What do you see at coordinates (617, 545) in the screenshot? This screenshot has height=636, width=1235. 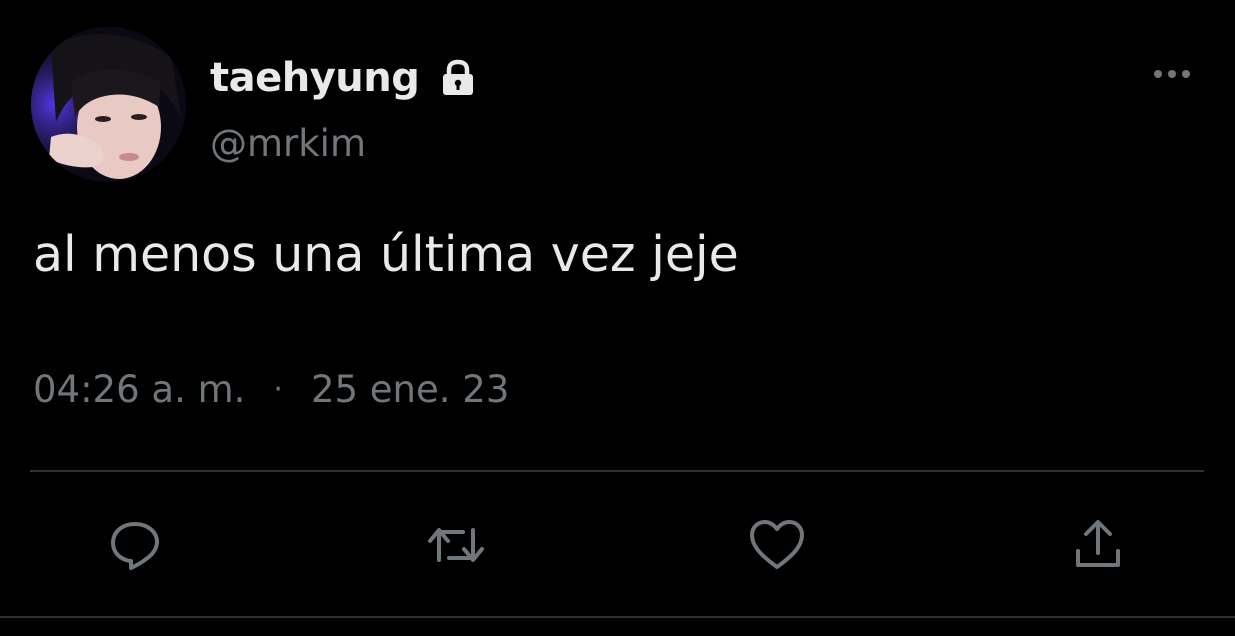 I see `tweet-actions` at bounding box center [617, 545].